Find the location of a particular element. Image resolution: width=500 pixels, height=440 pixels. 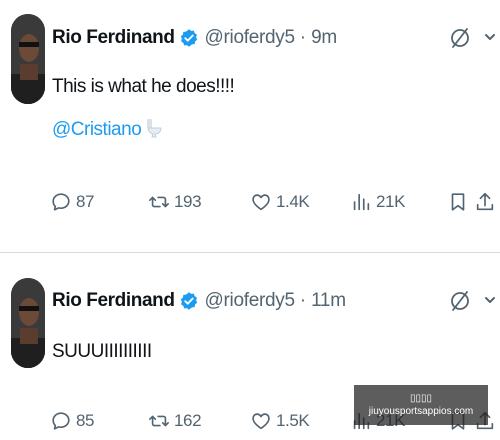

share-icon is located at coordinates (485, 201).